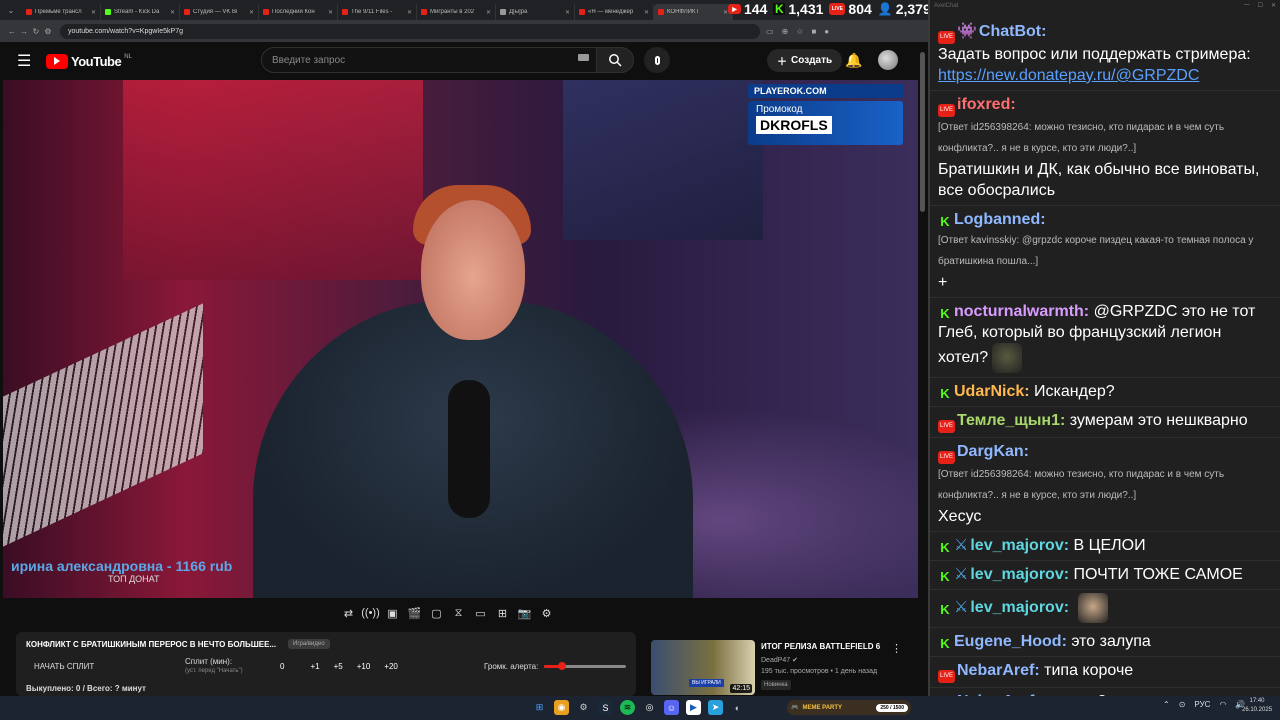  Describe the element at coordinates (1000, 219) in the screenshot. I see `chat-username: Logbanned:` at that location.